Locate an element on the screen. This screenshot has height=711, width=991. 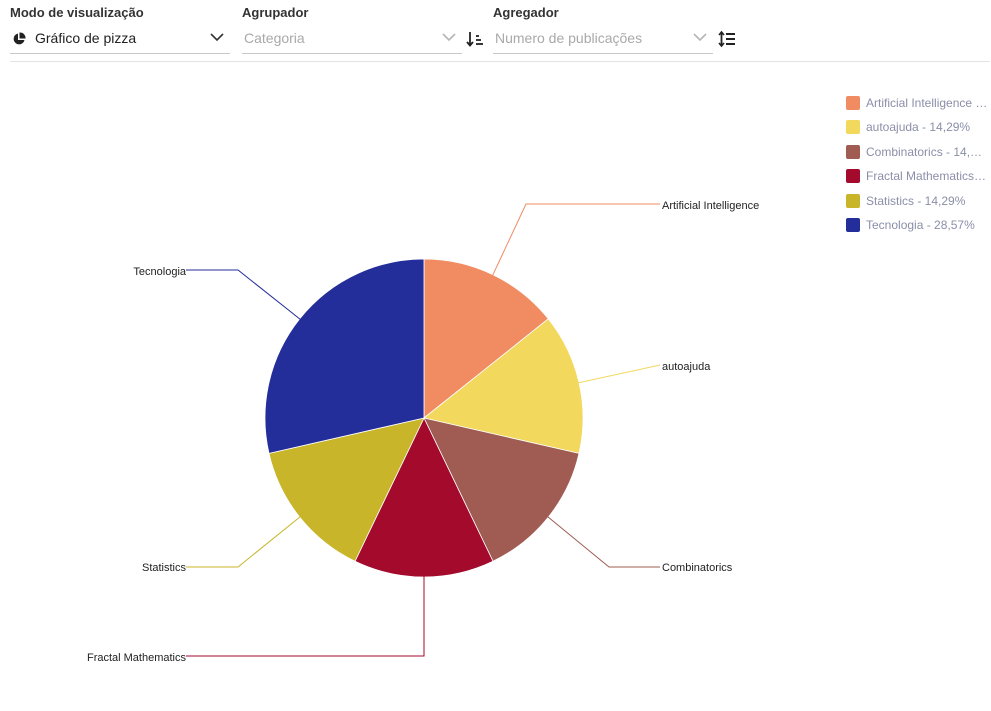
slice-label: Artificial Intelligence is located at coordinates (710, 206).